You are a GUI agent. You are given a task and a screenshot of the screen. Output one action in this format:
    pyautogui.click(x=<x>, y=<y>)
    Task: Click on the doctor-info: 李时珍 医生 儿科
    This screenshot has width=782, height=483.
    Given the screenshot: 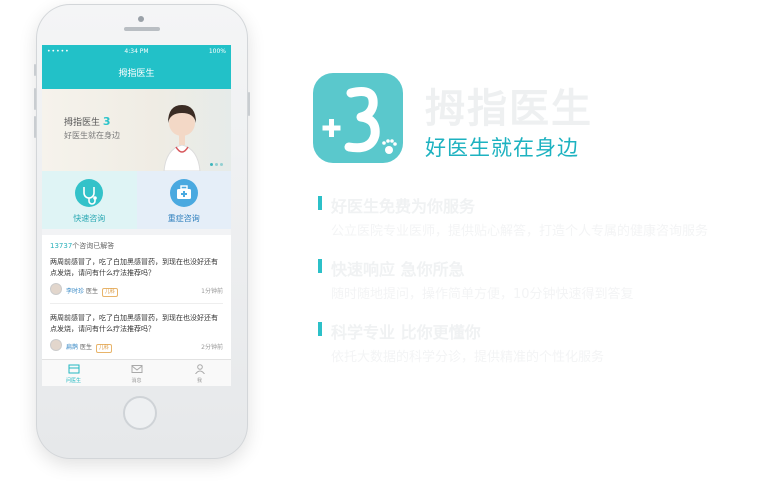 What is the action you would take?
    pyautogui.click(x=92, y=291)
    